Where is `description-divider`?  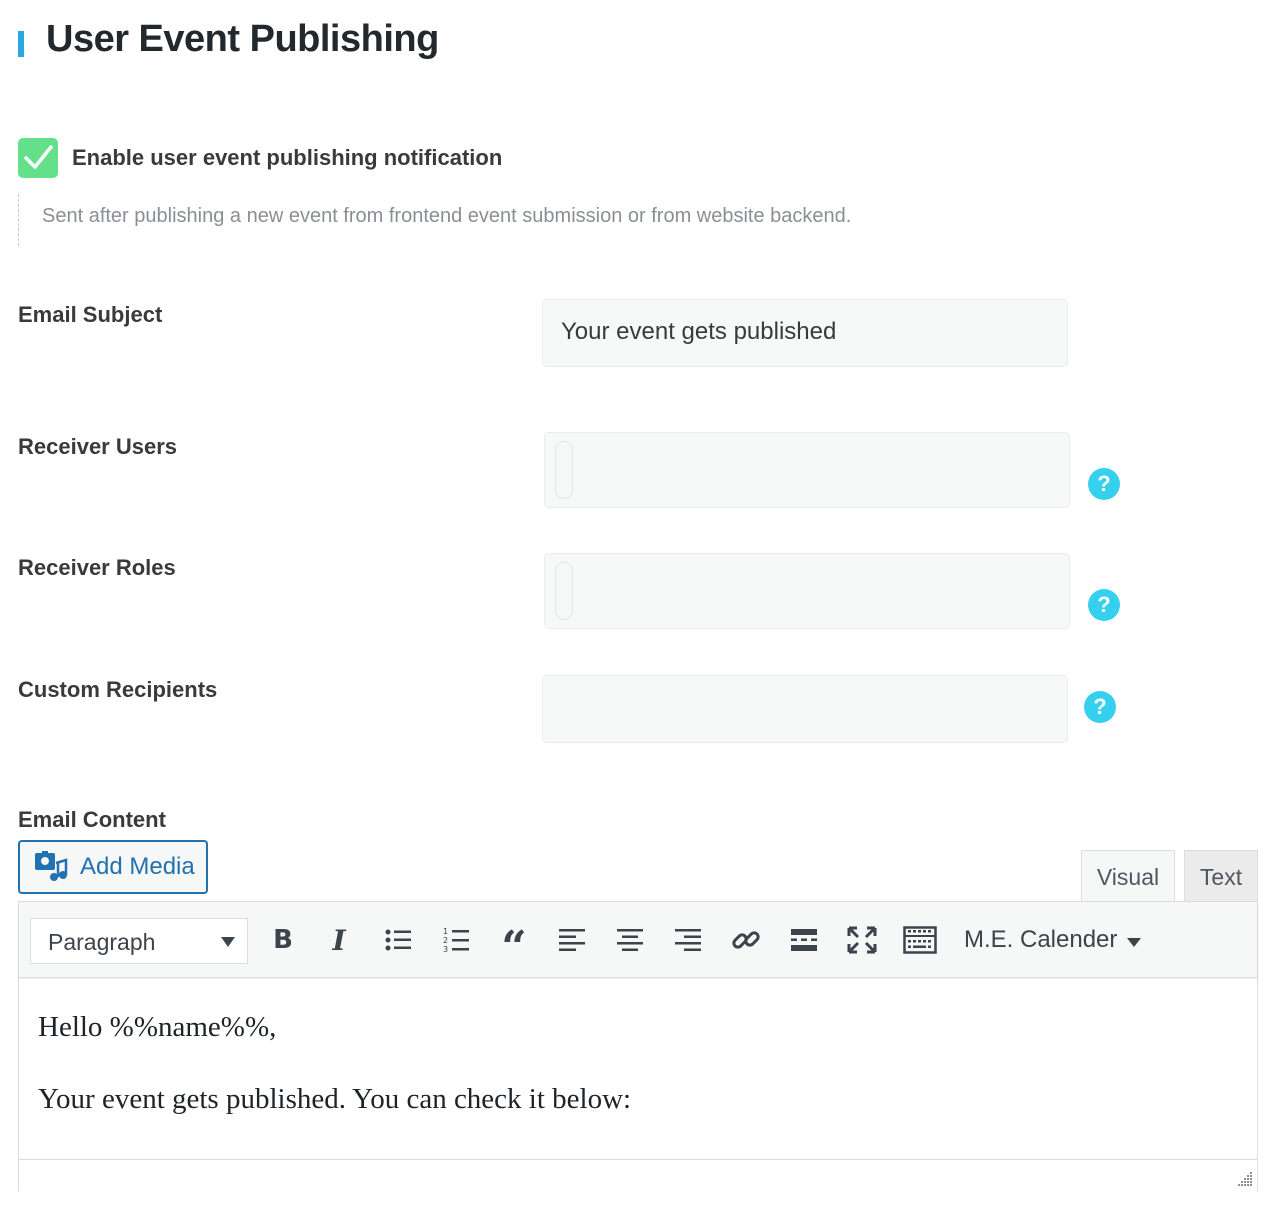
description-divider is located at coordinates (18, 220).